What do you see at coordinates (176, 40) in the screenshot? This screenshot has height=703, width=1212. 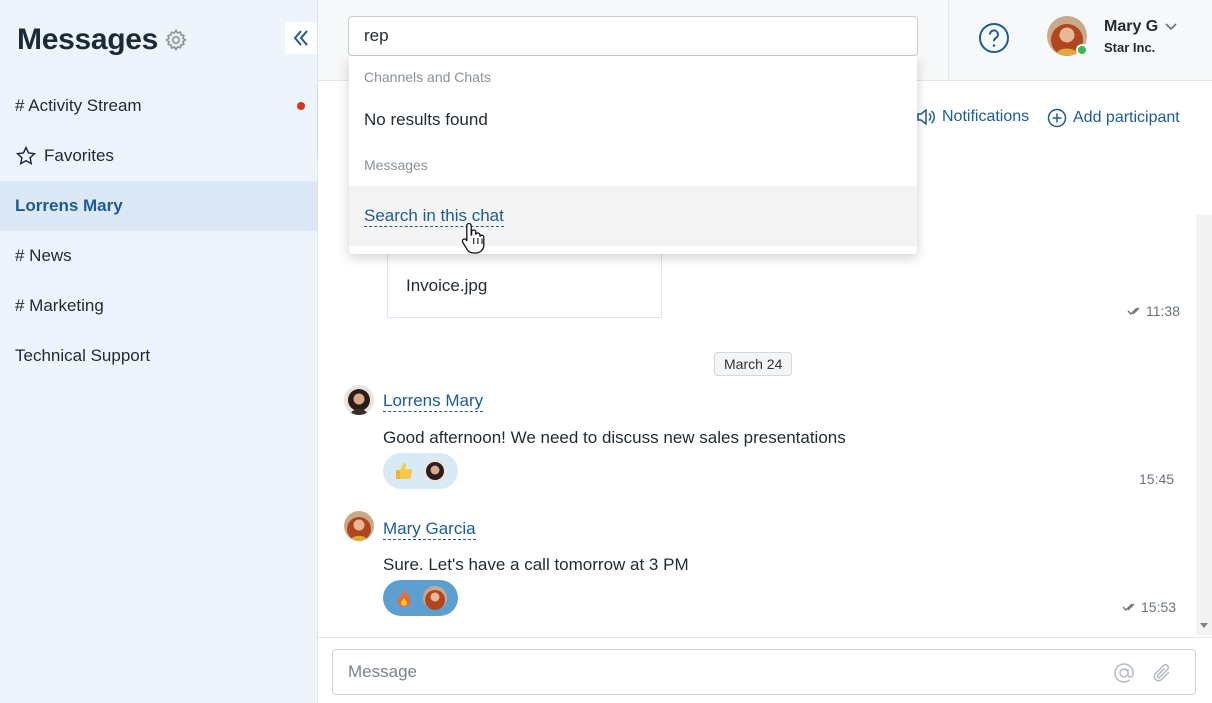 I see `gear-icon` at bounding box center [176, 40].